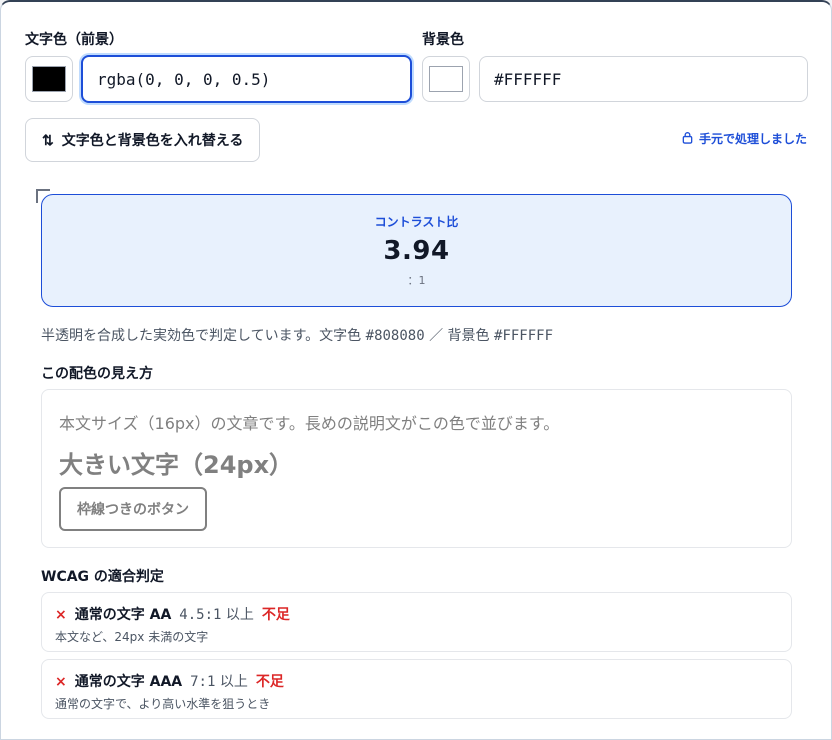 The image size is (832, 740). I want to click on preview-outline-button: 枠線つきのボタン, so click(133, 509).